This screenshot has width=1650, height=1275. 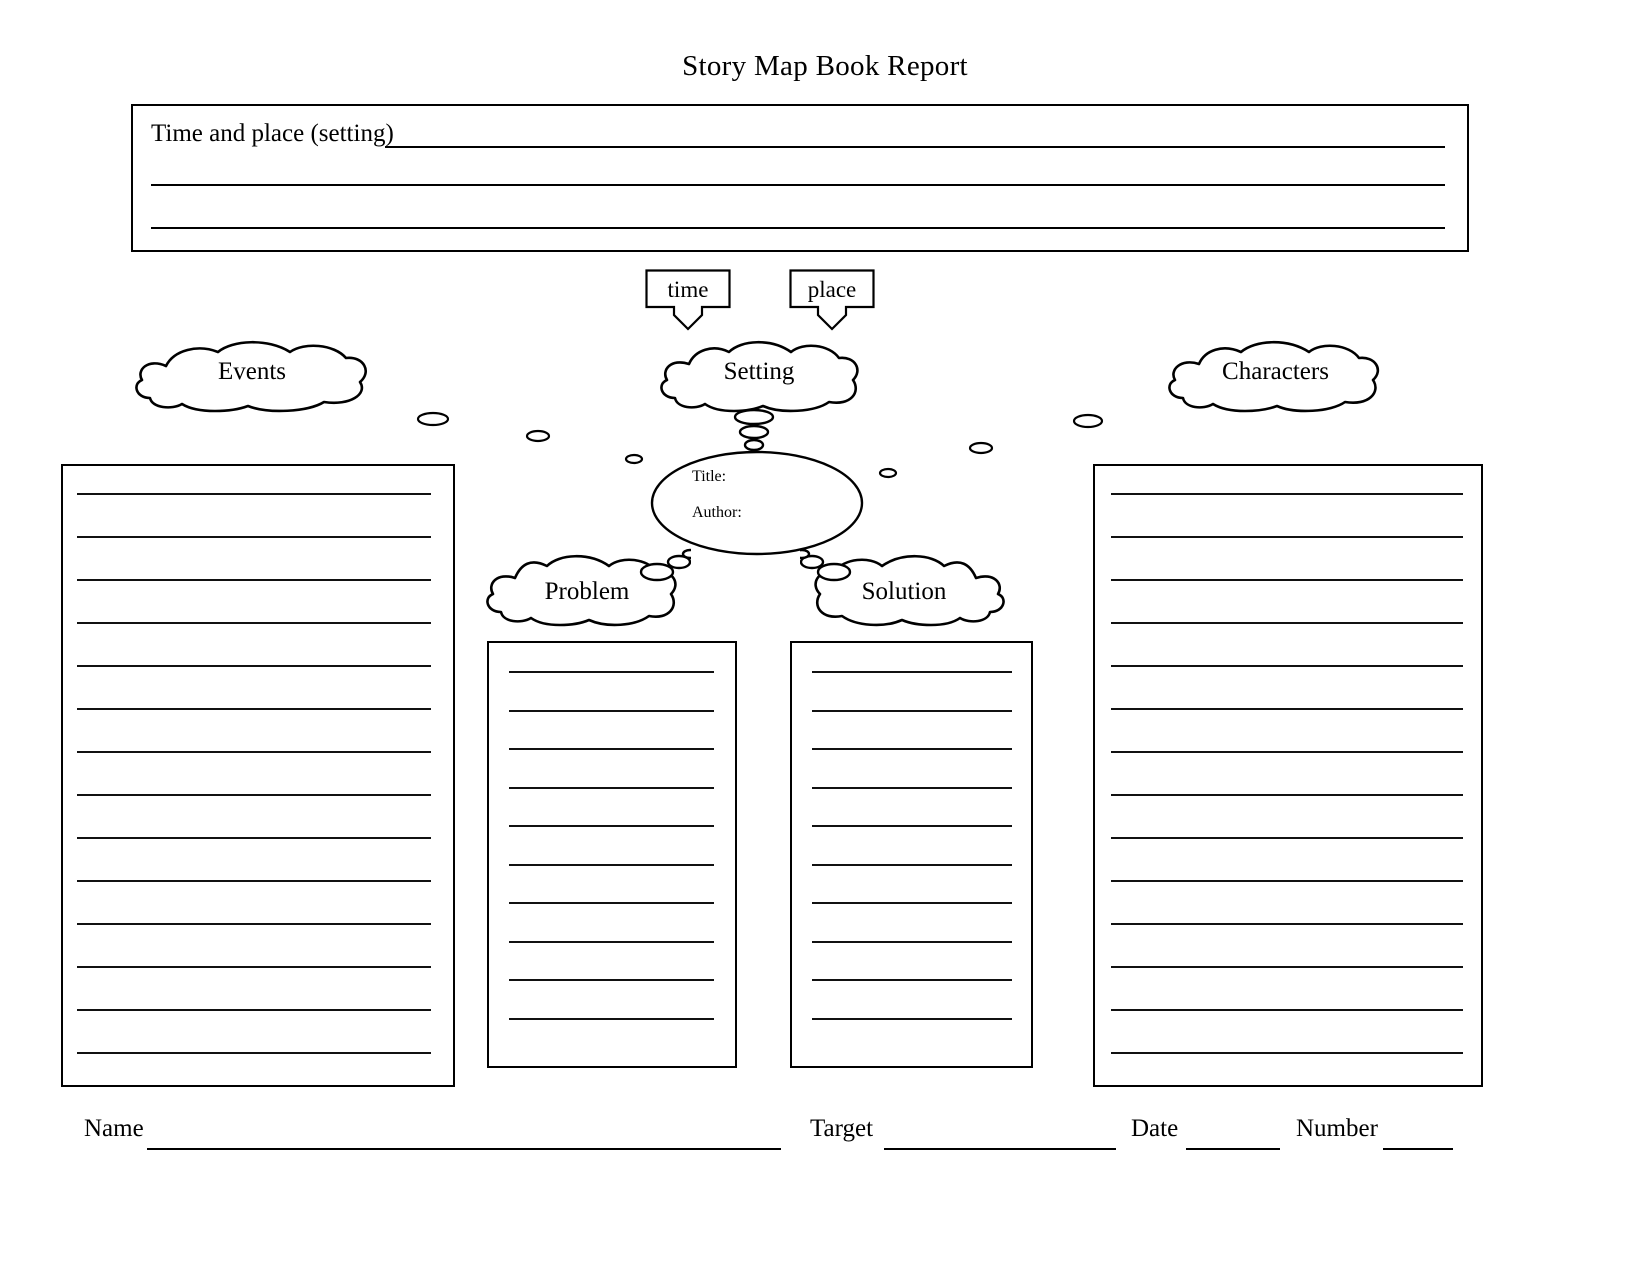 What do you see at coordinates (842, 1128) in the screenshot?
I see `target-label: Target` at bounding box center [842, 1128].